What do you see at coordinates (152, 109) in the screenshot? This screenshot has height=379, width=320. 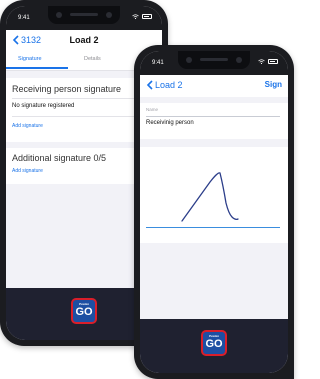 I see `name-field-label: Name` at bounding box center [152, 109].